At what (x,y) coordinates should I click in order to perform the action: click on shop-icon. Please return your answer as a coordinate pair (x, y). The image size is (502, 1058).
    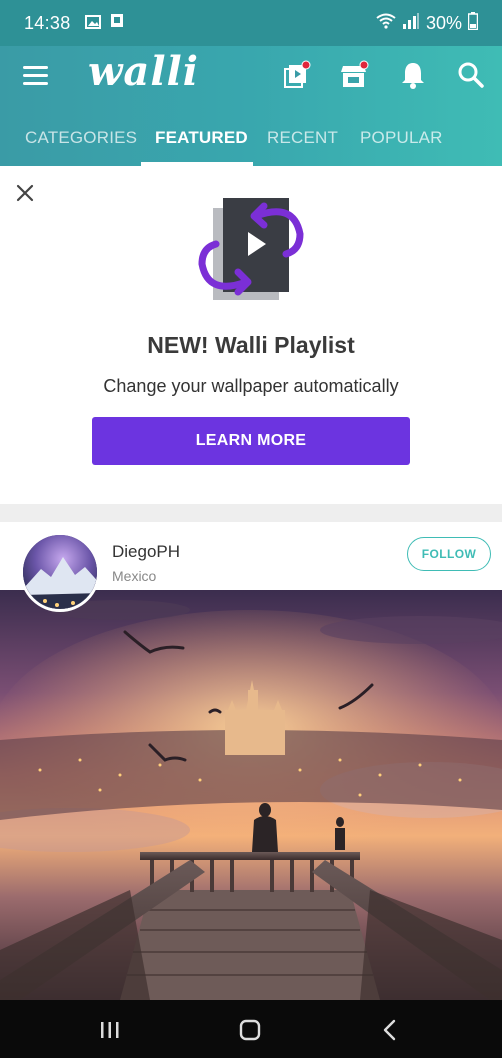
    Looking at the image, I should click on (355, 75).